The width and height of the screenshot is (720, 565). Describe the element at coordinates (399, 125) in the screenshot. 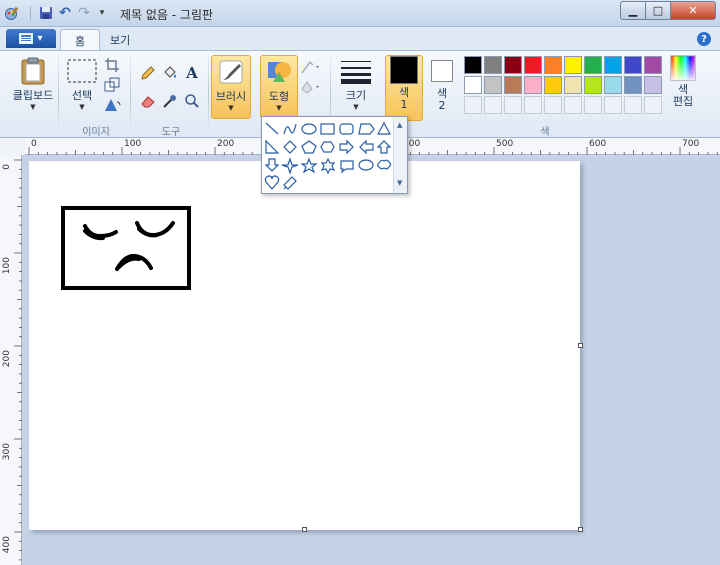

I see `scroll-up-icon: ▲` at that location.